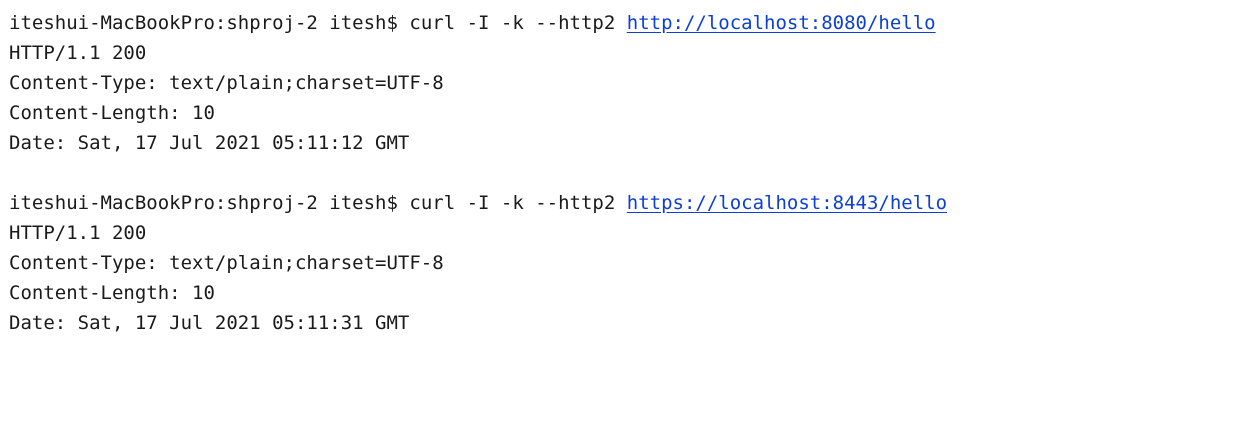 This screenshot has width=1240, height=428. What do you see at coordinates (209, 323) in the screenshot?
I see `response-date: Date: Sat, 17 Jul 2021 05:11:31 GMT` at bounding box center [209, 323].